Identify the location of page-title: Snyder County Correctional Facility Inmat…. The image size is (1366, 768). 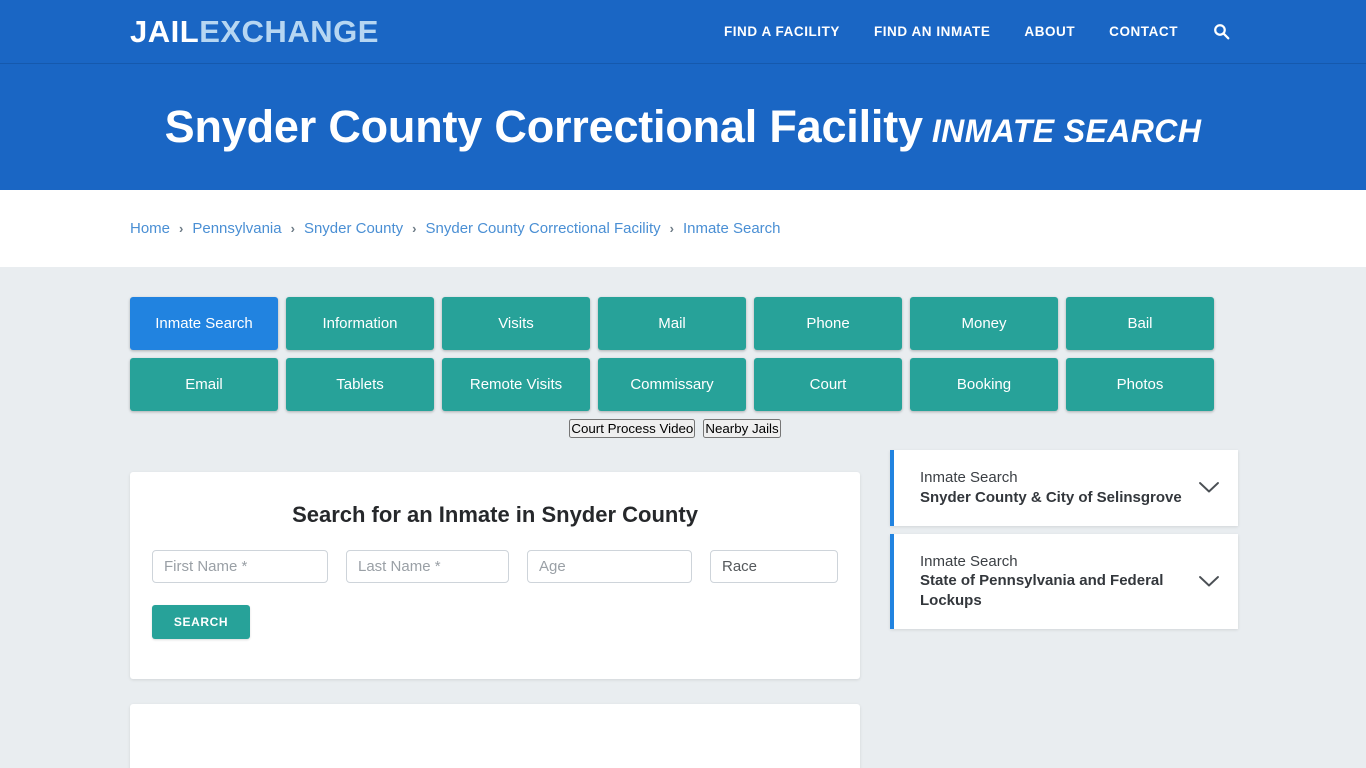
(683, 127).